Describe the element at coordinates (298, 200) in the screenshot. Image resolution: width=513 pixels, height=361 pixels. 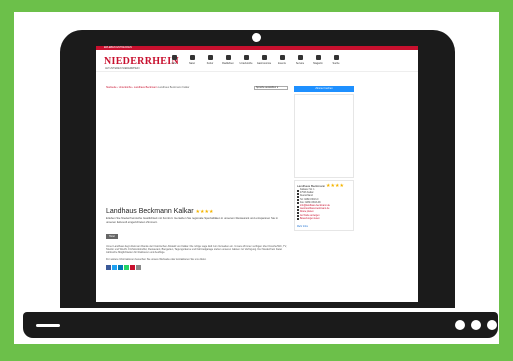
I see `phone-icon` at that location.